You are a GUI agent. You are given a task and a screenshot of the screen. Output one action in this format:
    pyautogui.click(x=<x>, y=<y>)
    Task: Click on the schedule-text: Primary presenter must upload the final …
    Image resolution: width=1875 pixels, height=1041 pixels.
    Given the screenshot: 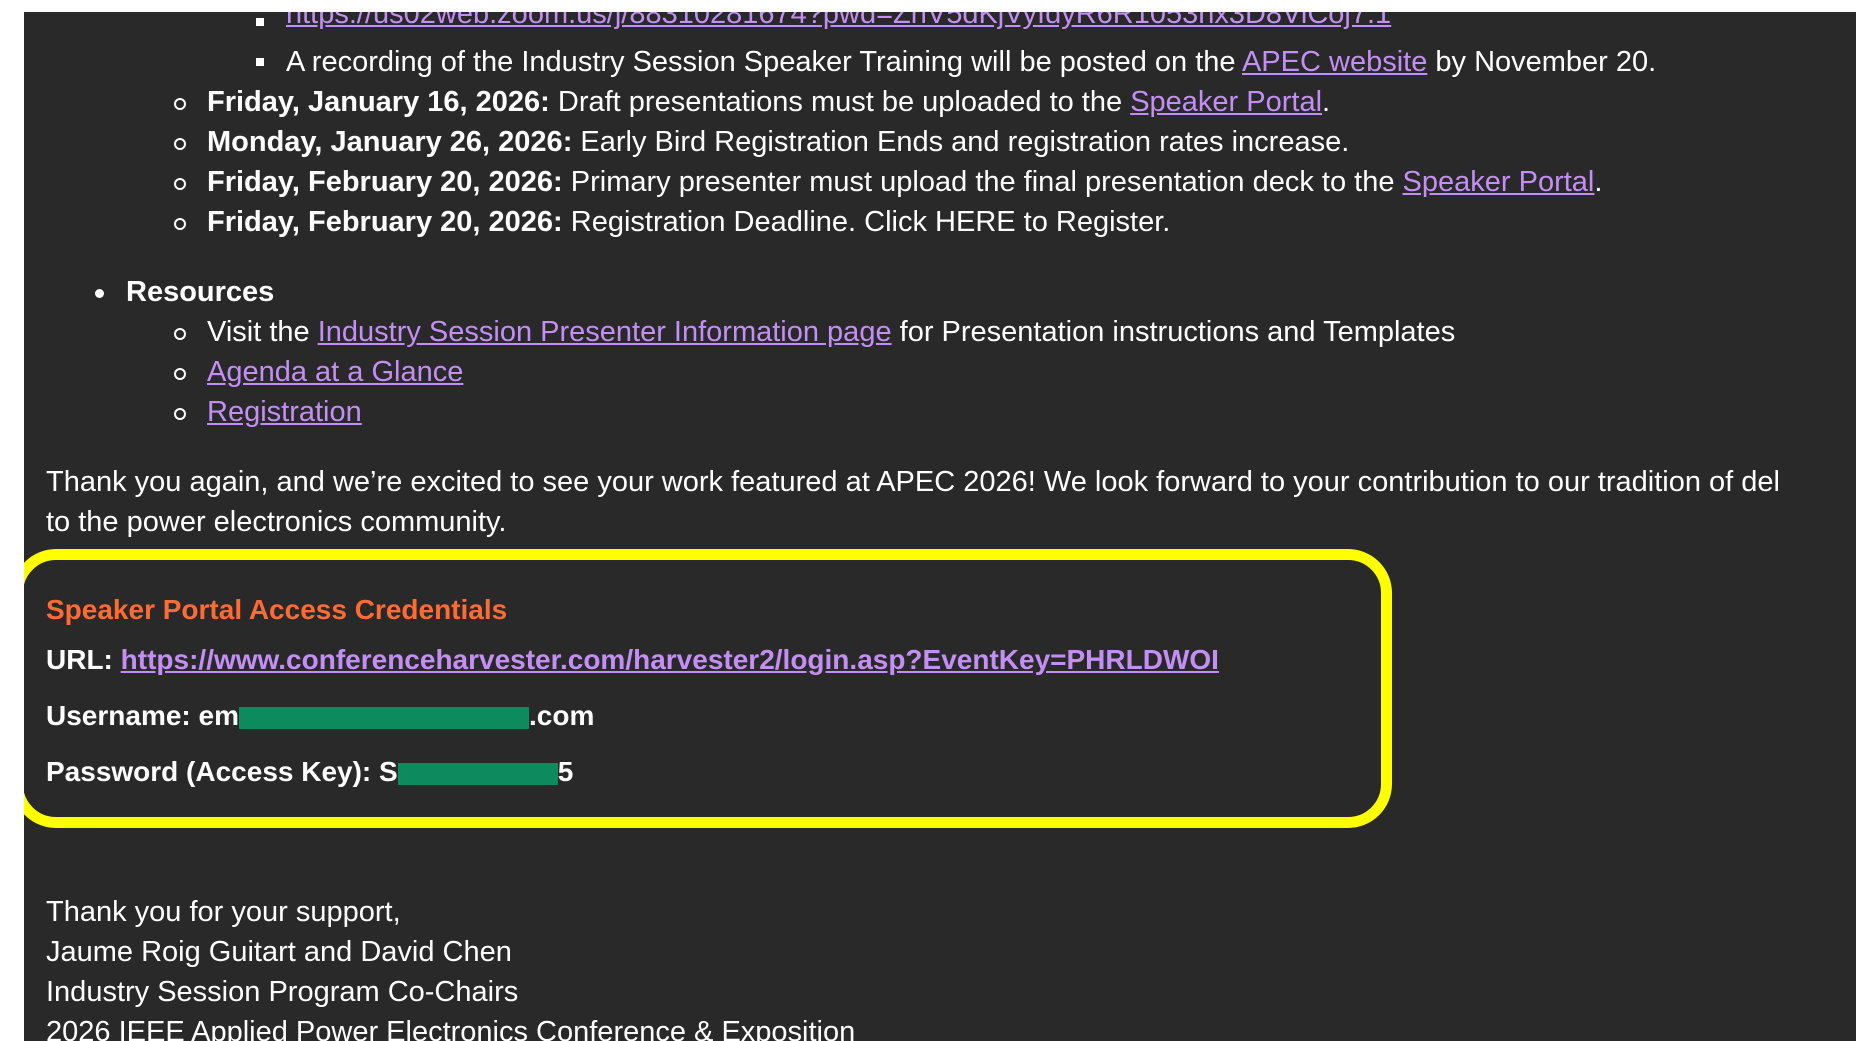 What is the action you would take?
    pyautogui.click(x=982, y=182)
    